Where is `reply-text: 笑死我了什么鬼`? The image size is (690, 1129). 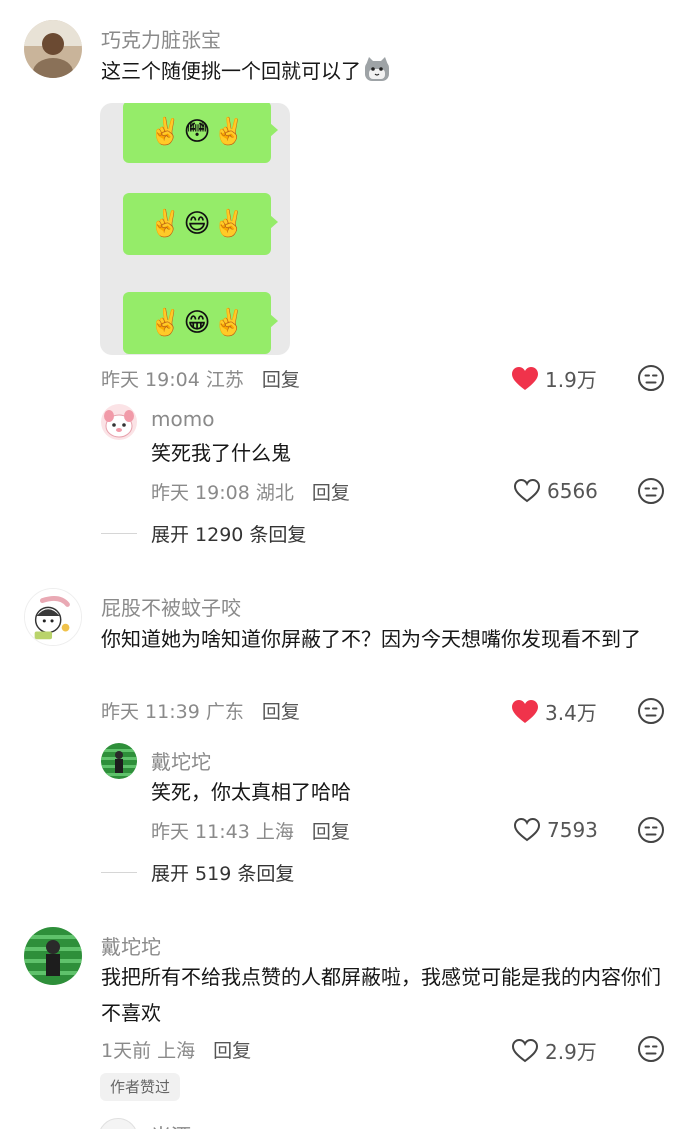 reply-text: 笑死我了什么鬼 is located at coordinates (221, 453).